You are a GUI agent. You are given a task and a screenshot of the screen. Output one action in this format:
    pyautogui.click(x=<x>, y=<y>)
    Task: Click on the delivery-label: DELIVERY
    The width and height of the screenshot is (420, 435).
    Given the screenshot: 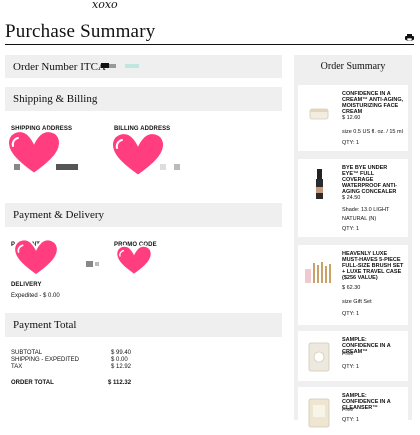 What is the action you would take?
    pyautogui.click(x=26, y=285)
    